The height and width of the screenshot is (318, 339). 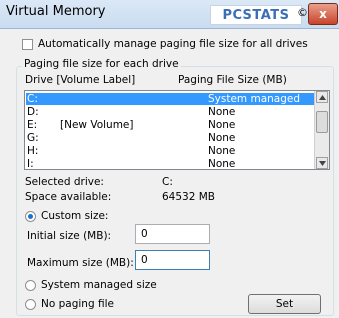 I want to click on drive-row: C: System managed, so click(x=171, y=99).